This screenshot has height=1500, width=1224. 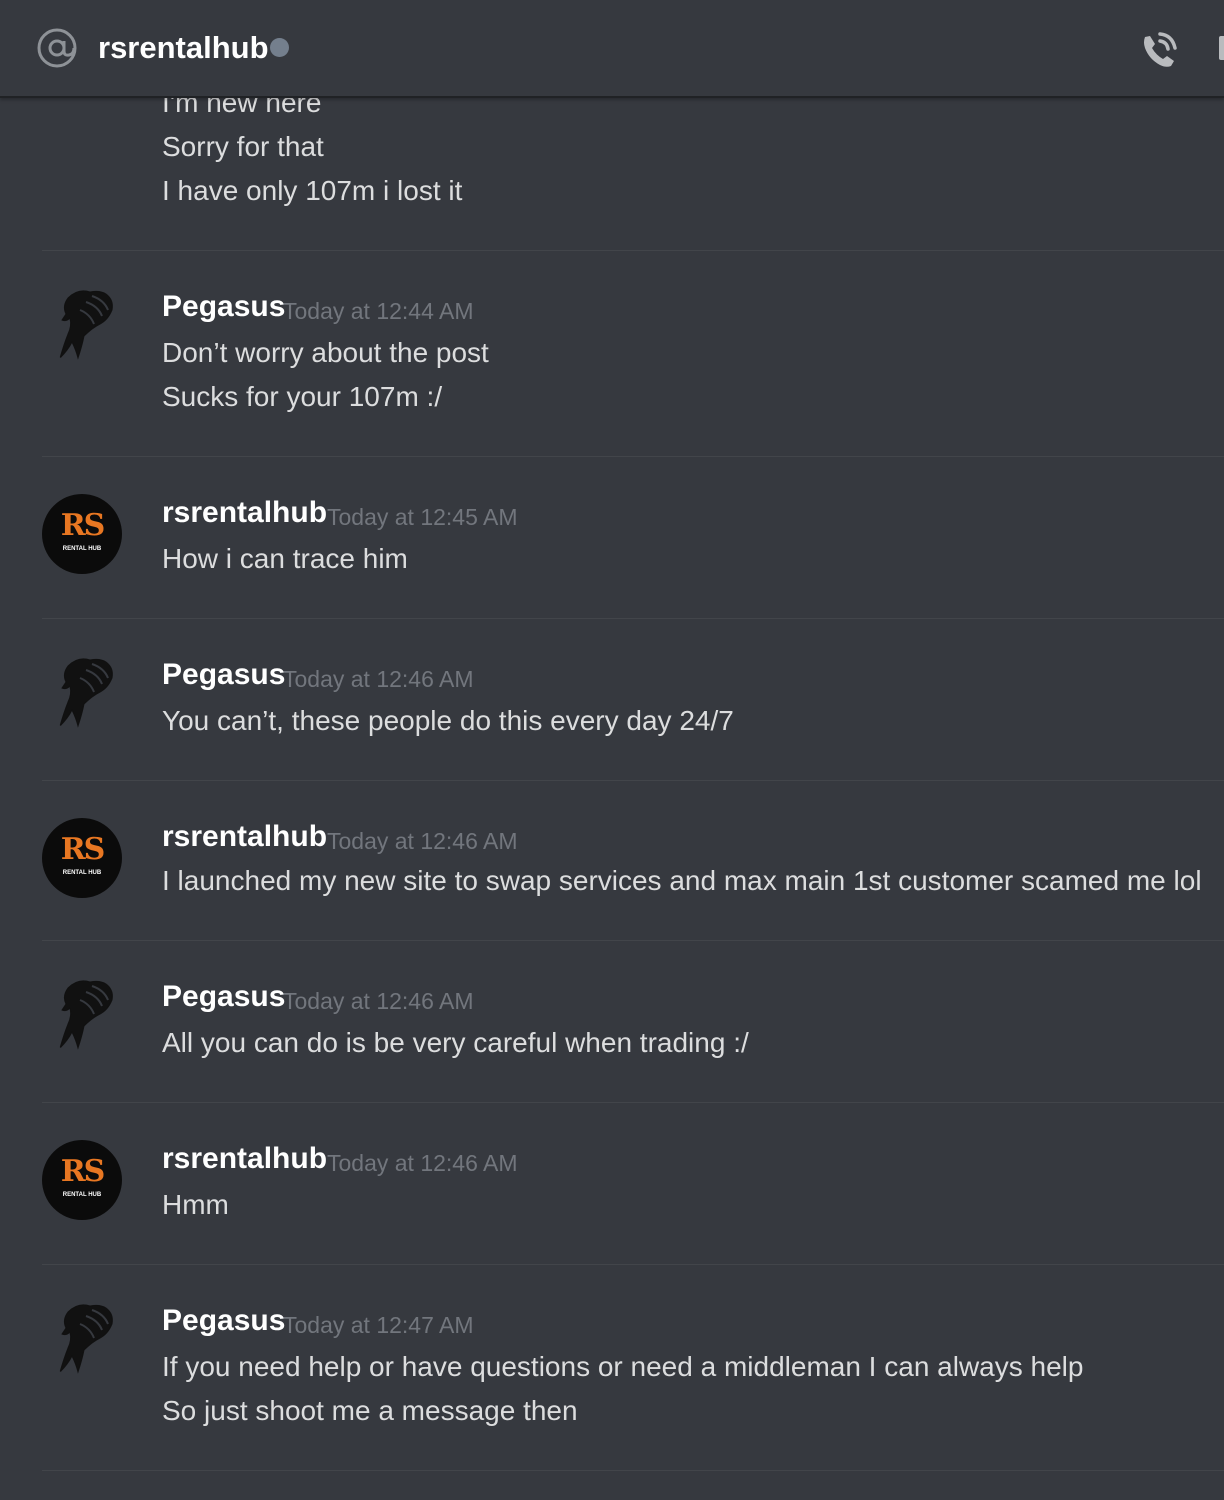 I want to click on message-line: So just shoot me a message then, so click(x=370, y=1410).